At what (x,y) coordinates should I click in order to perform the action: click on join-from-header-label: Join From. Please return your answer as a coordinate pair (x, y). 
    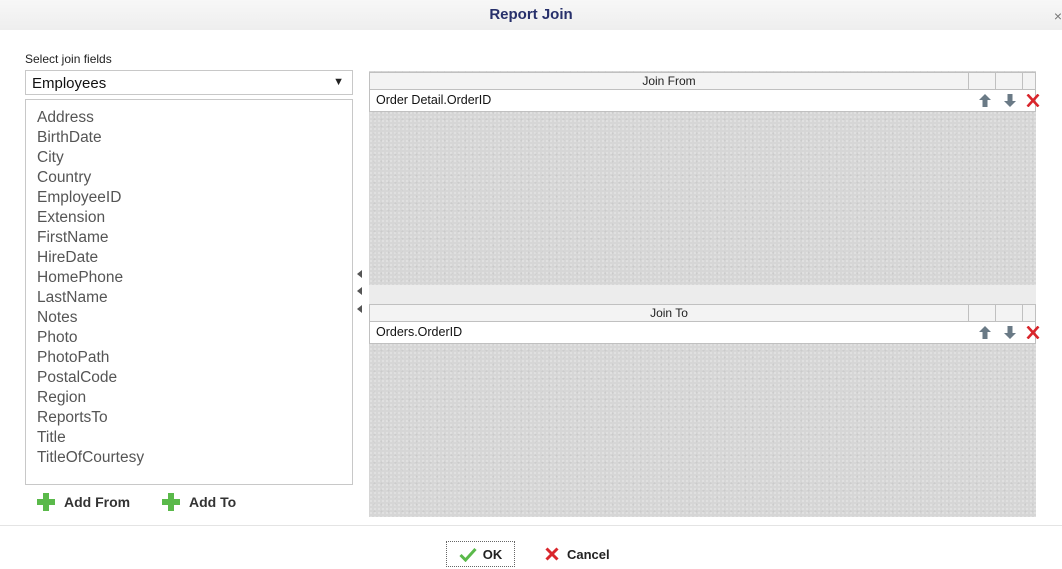
    Looking at the image, I should click on (669, 81).